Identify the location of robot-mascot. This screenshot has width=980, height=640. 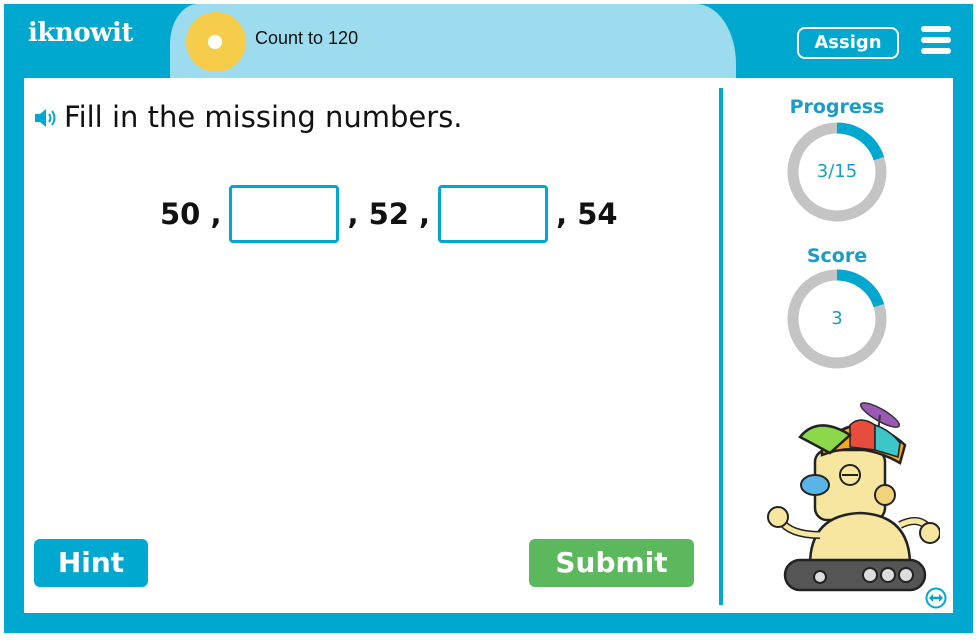
(853, 497).